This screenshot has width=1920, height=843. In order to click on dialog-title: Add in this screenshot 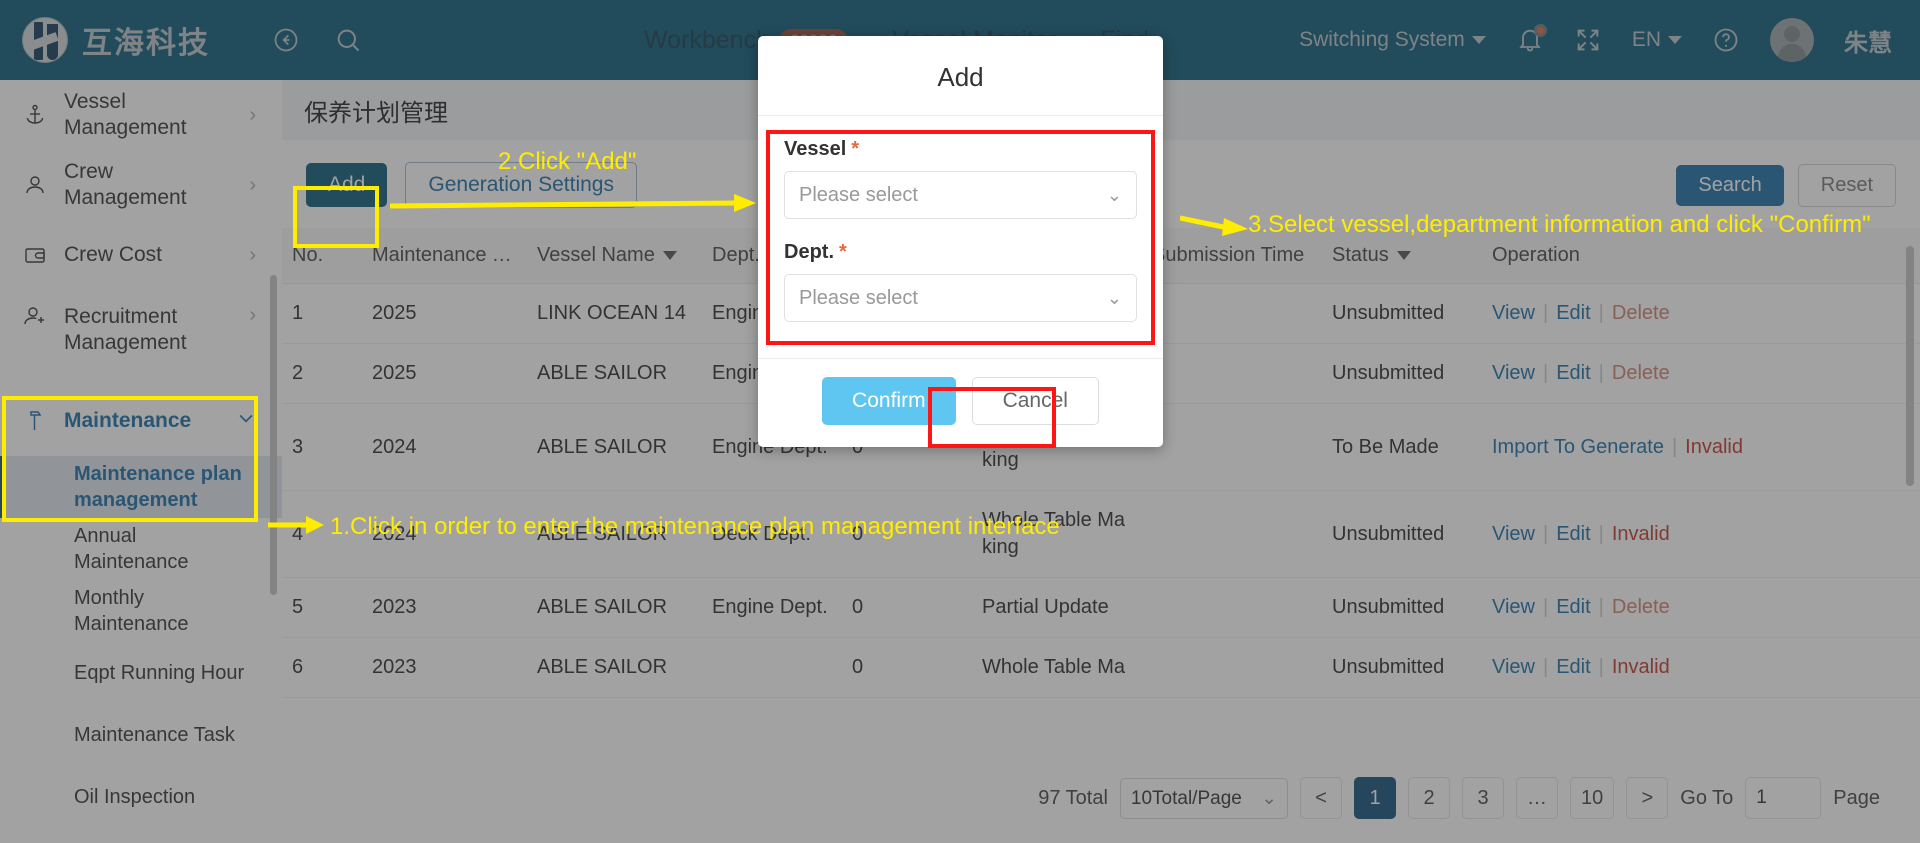, I will do `click(960, 76)`.